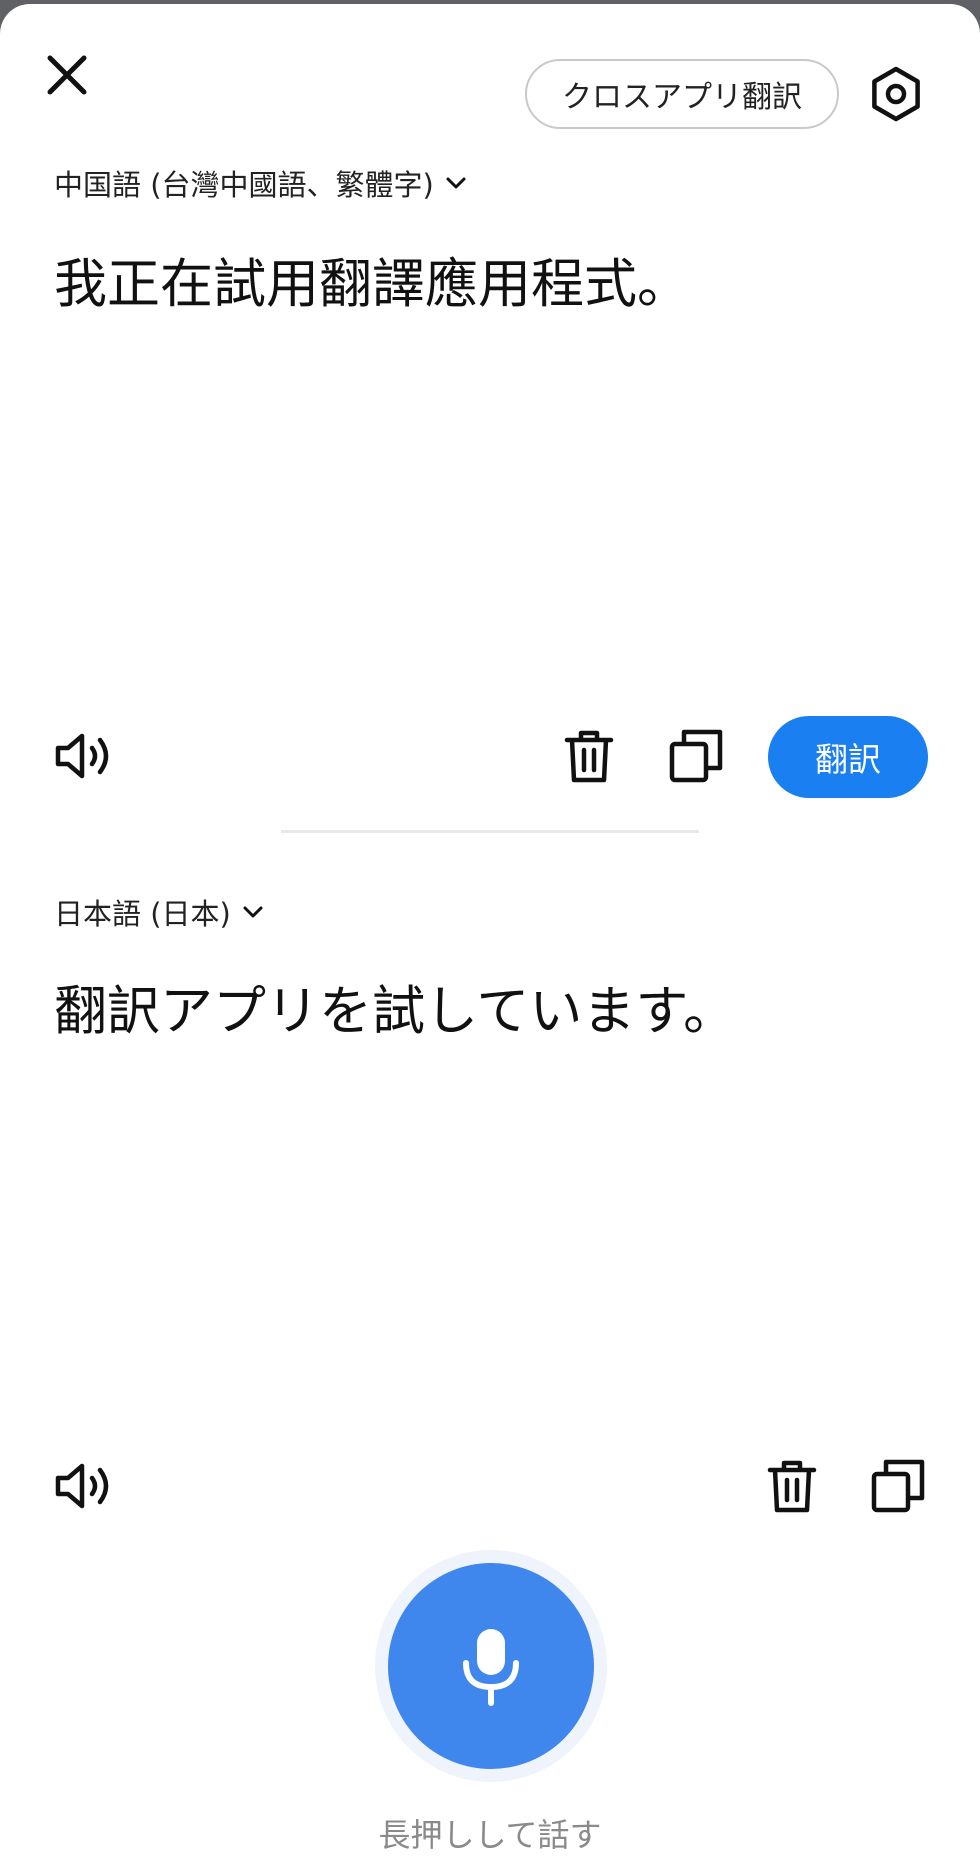 The width and height of the screenshot is (980, 1871). I want to click on hexagon-settings-icon, so click(896, 94).